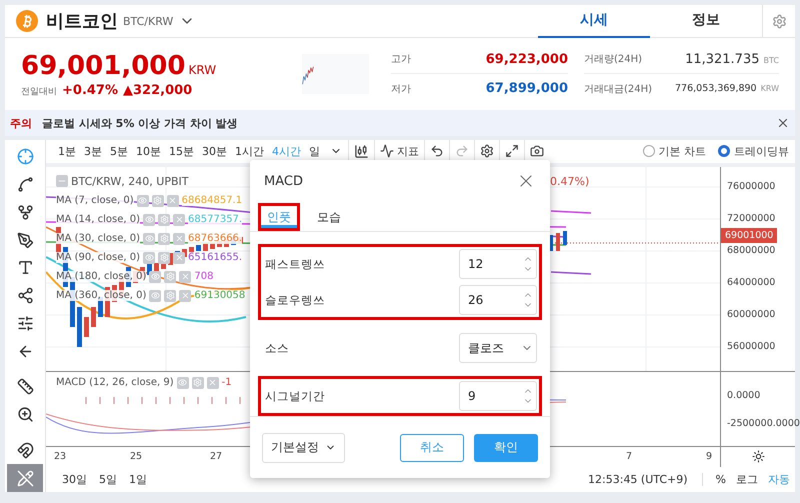 The height and width of the screenshot is (503, 800). What do you see at coordinates (527, 59) in the screenshot?
I see `stat-value: 69,223,000` at bounding box center [527, 59].